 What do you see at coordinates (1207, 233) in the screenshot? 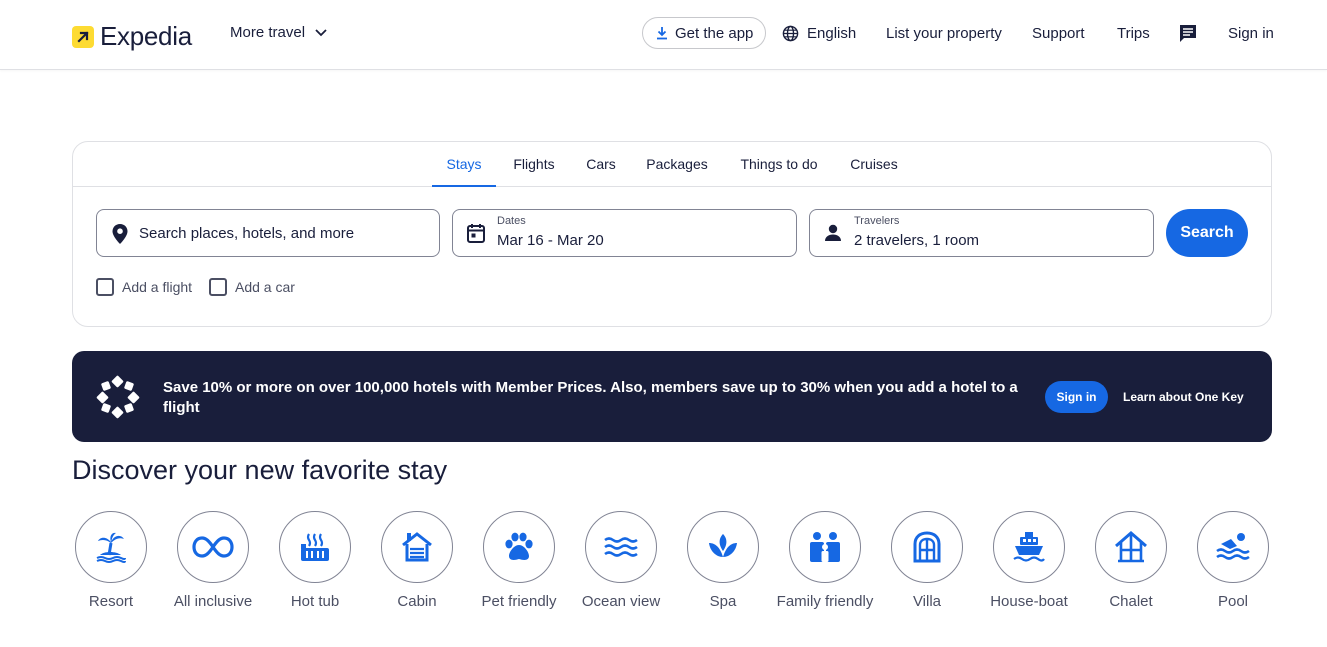
I see `search-button: Search` at bounding box center [1207, 233].